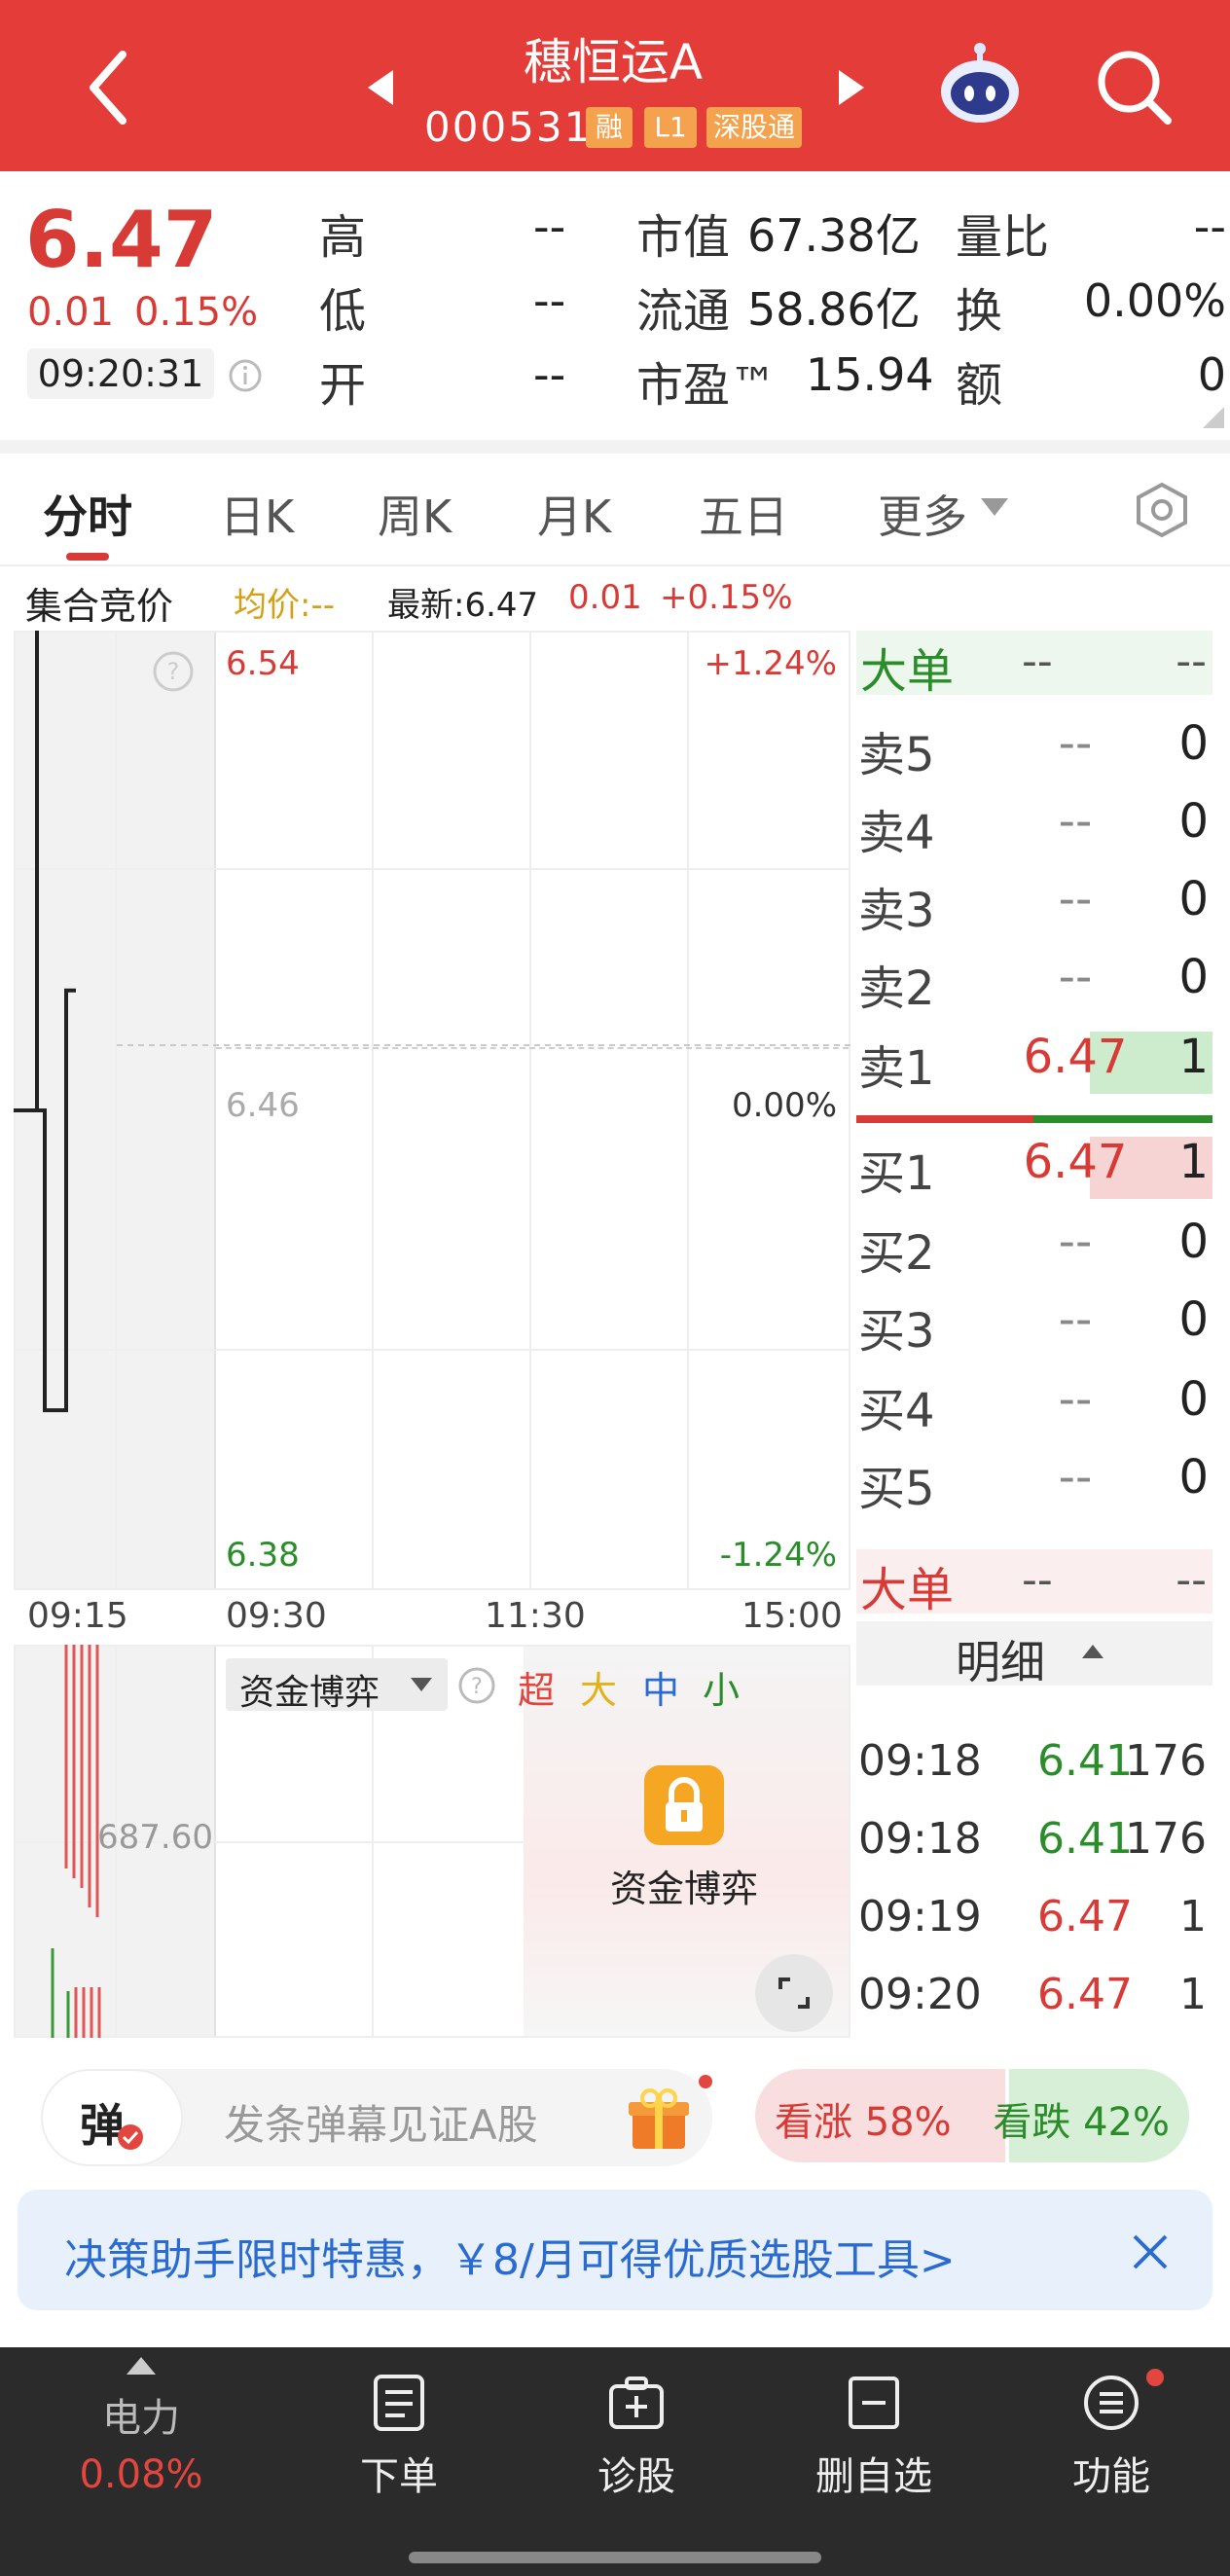 The image size is (1230, 2576). What do you see at coordinates (1111, 2444) in the screenshot?
I see `nav-functions: 功能` at bounding box center [1111, 2444].